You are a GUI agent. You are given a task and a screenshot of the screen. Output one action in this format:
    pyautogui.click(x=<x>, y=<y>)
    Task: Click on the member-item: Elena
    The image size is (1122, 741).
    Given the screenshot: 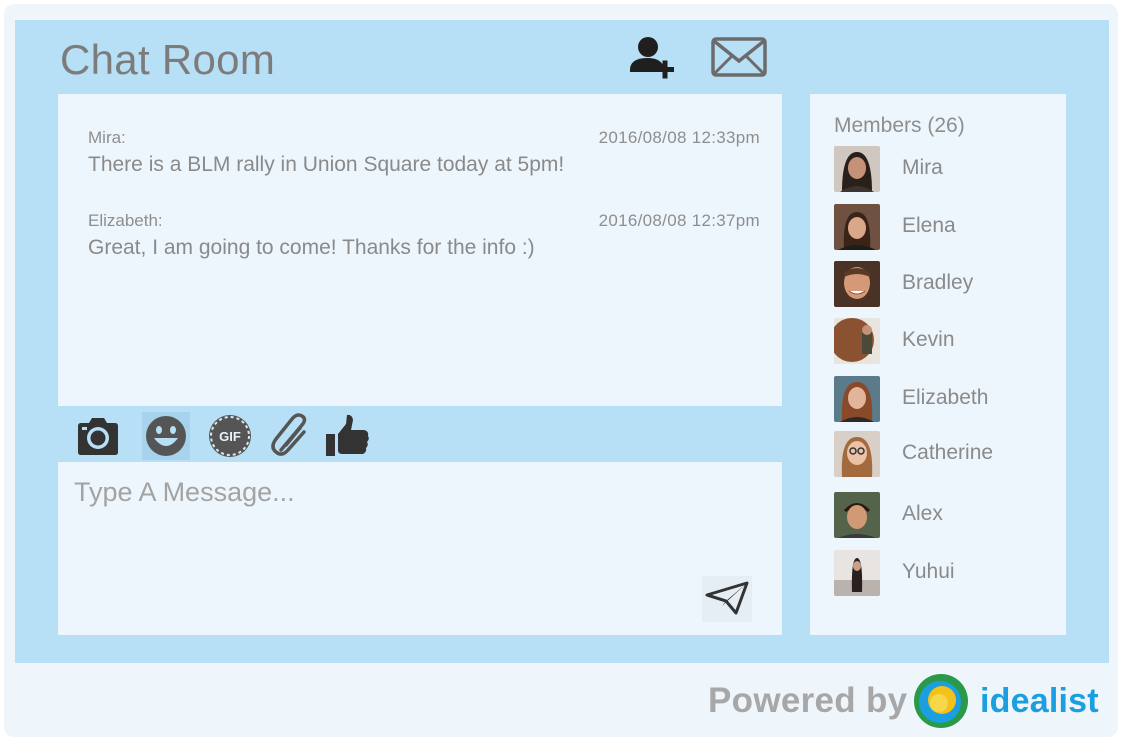 What is the action you would take?
    pyautogui.click(x=944, y=228)
    